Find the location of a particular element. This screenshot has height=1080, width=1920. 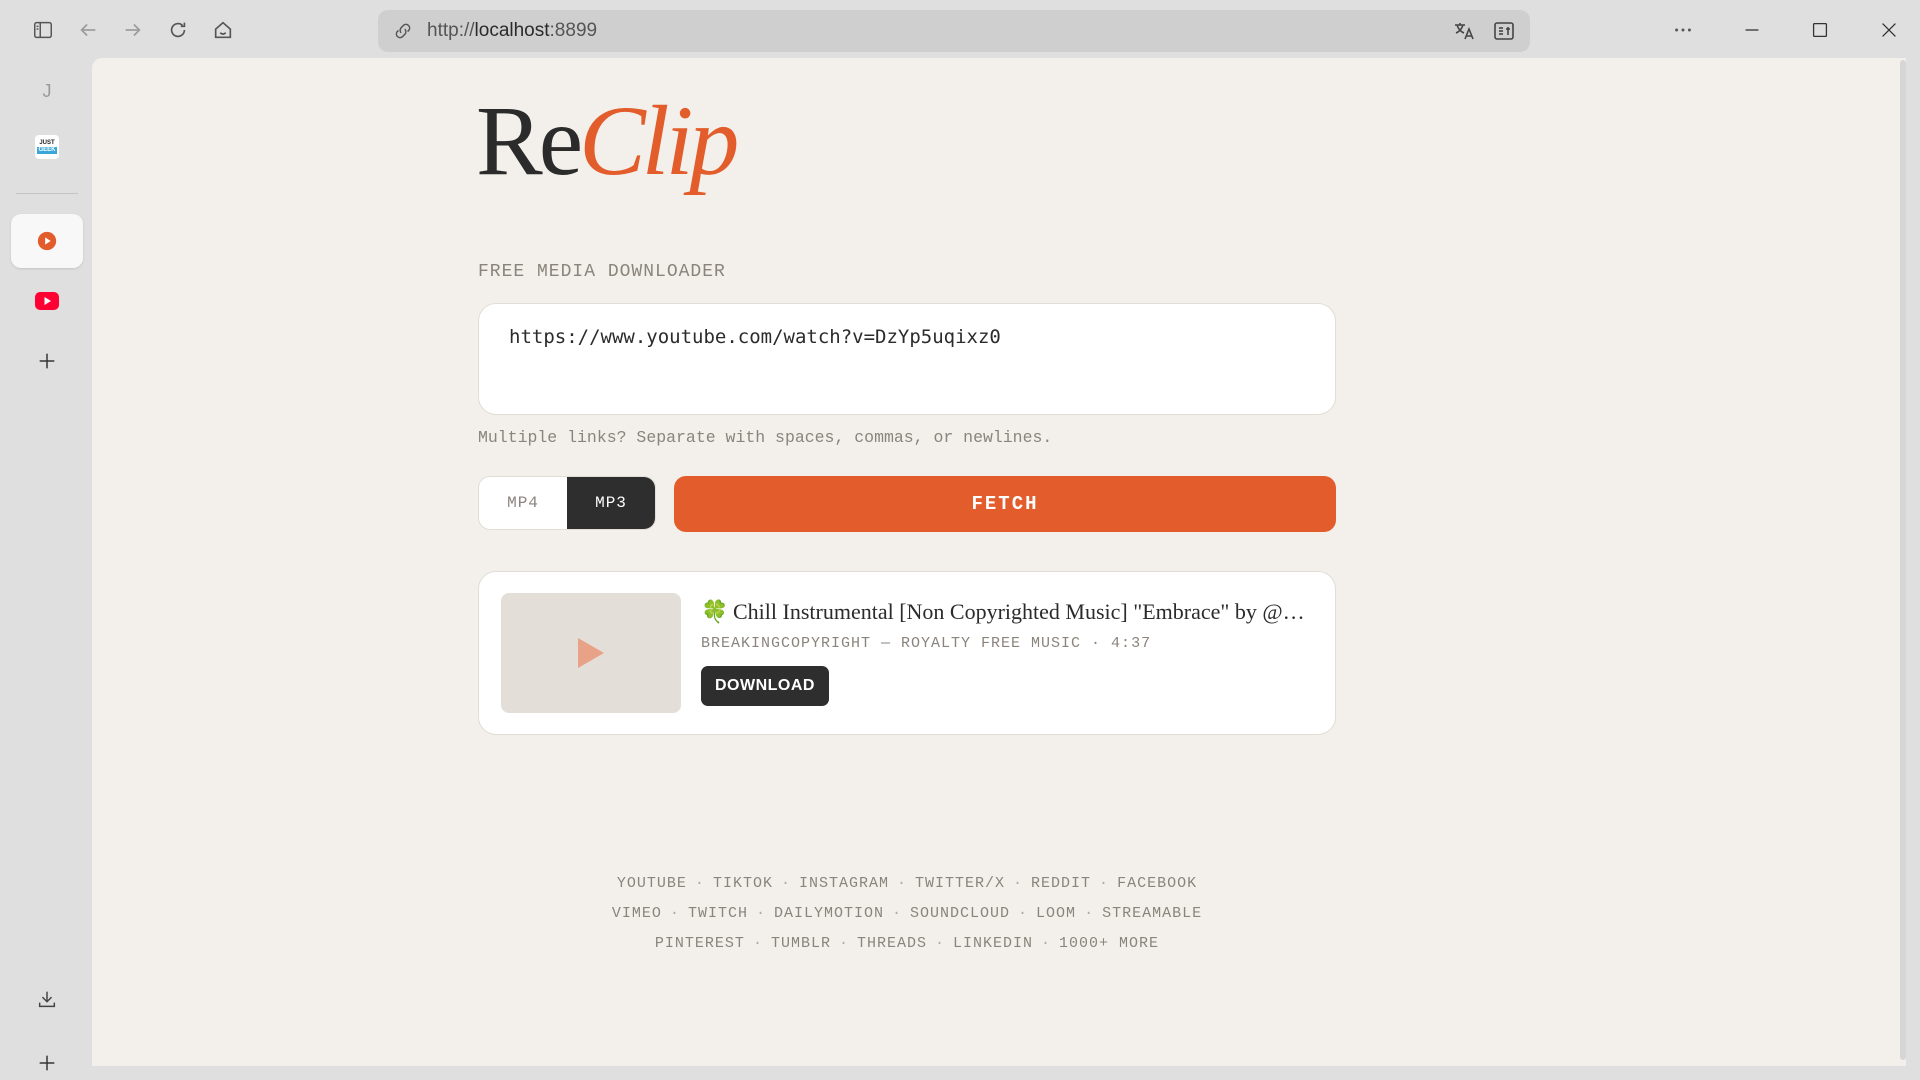

logo-clip: Clip is located at coordinates (659, 140).